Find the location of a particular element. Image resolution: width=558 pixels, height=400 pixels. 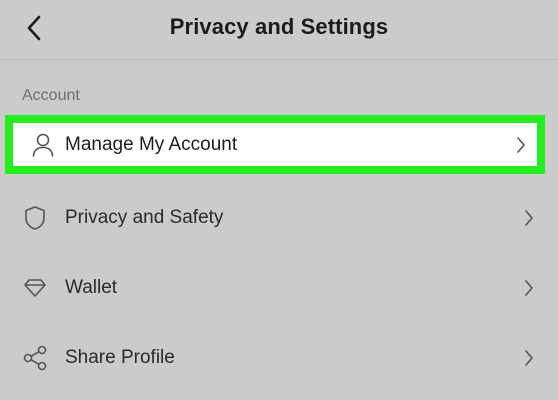

menu-item-label: Manage My Account is located at coordinates (151, 144).